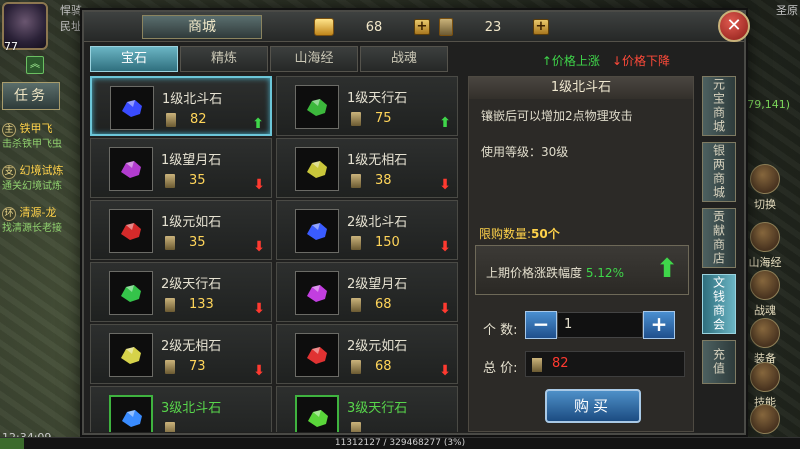 This screenshot has width=800, height=449. I want to click on shop-item: 1级北斗石 82 ⬆, so click(181, 106).